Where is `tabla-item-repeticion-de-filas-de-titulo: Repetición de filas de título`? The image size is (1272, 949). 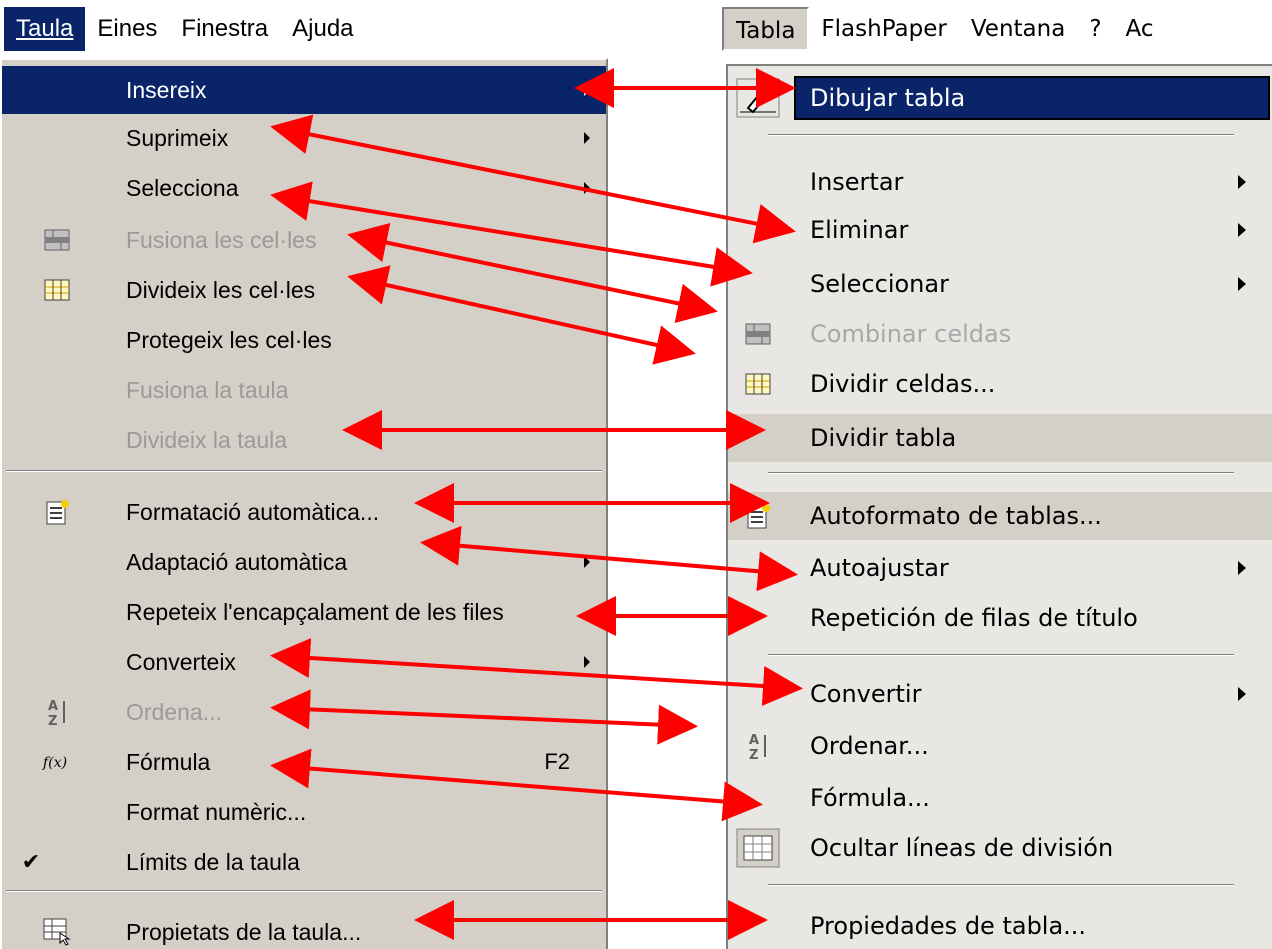
tabla-item-repeticion-de-filas-de-titulo: Repetición de filas de título is located at coordinates (1000, 618).